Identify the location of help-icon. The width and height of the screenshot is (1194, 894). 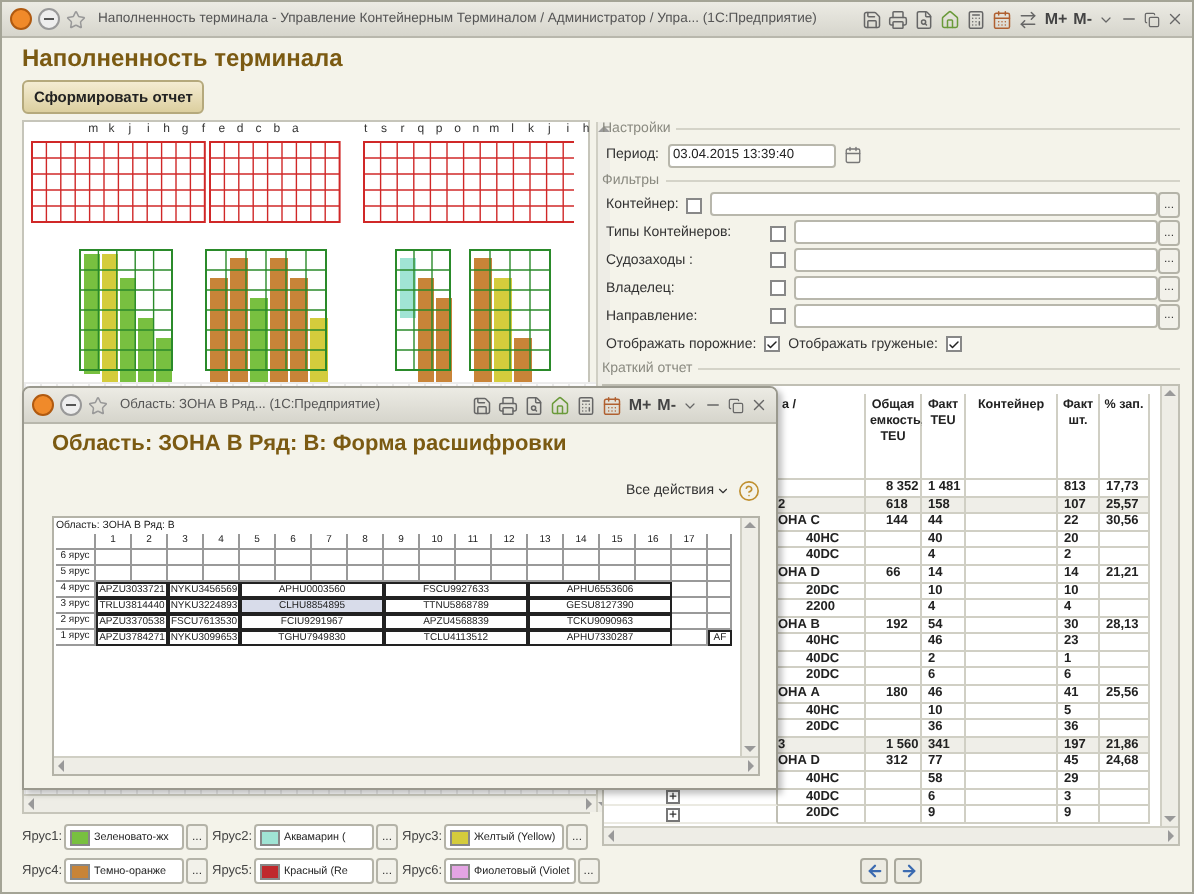
(749, 490).